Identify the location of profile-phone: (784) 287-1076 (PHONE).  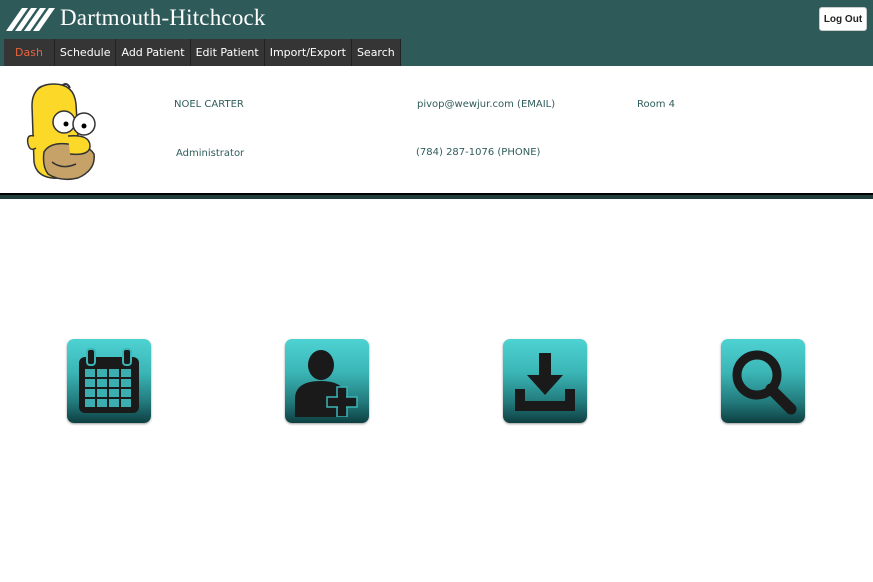
(478, 152).